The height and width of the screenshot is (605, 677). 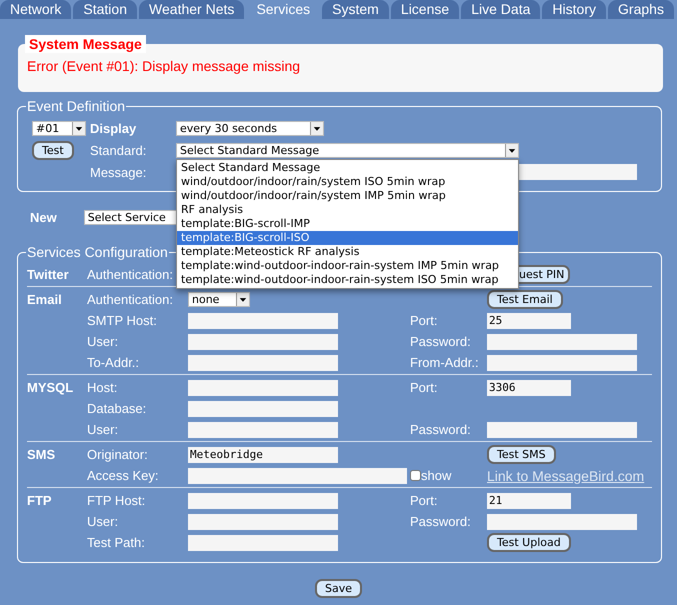 I want to click on dropdown-select: none, so click(x=219, y=299).